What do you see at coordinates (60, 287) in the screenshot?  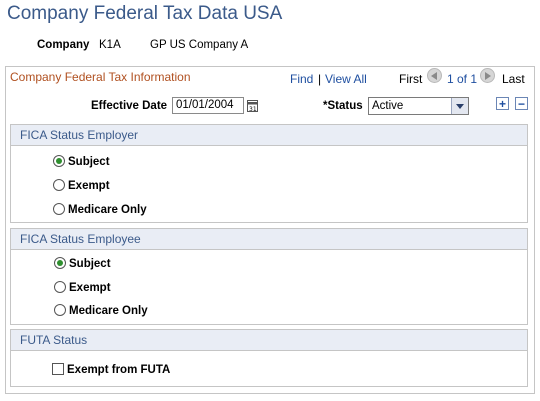 I see `fica-employee-exempt-radio` at bounding box center [60, 287].